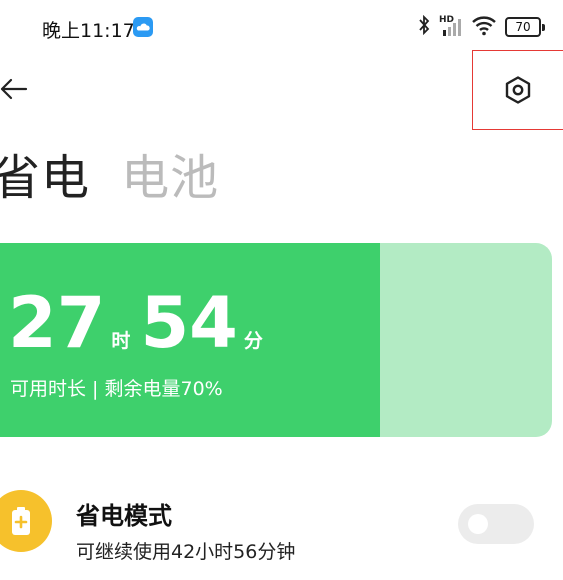 Image resolution: width=563 pixels, height=580 pixels. I want to click on hexagon-settings-icon, so click(518, 90).